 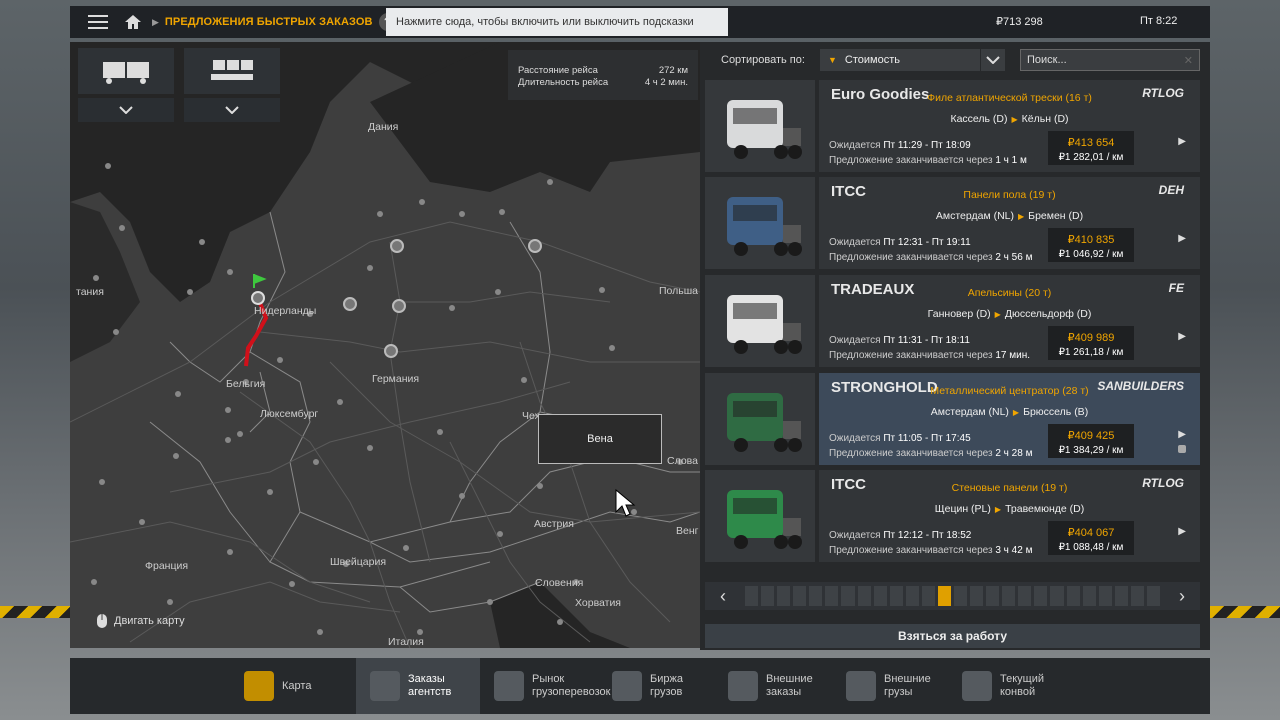 What do you see at coordinates (598, 603) in the screenshot?
I see `map-label-croatia: Хорватия` at bounding box center [598, 603].